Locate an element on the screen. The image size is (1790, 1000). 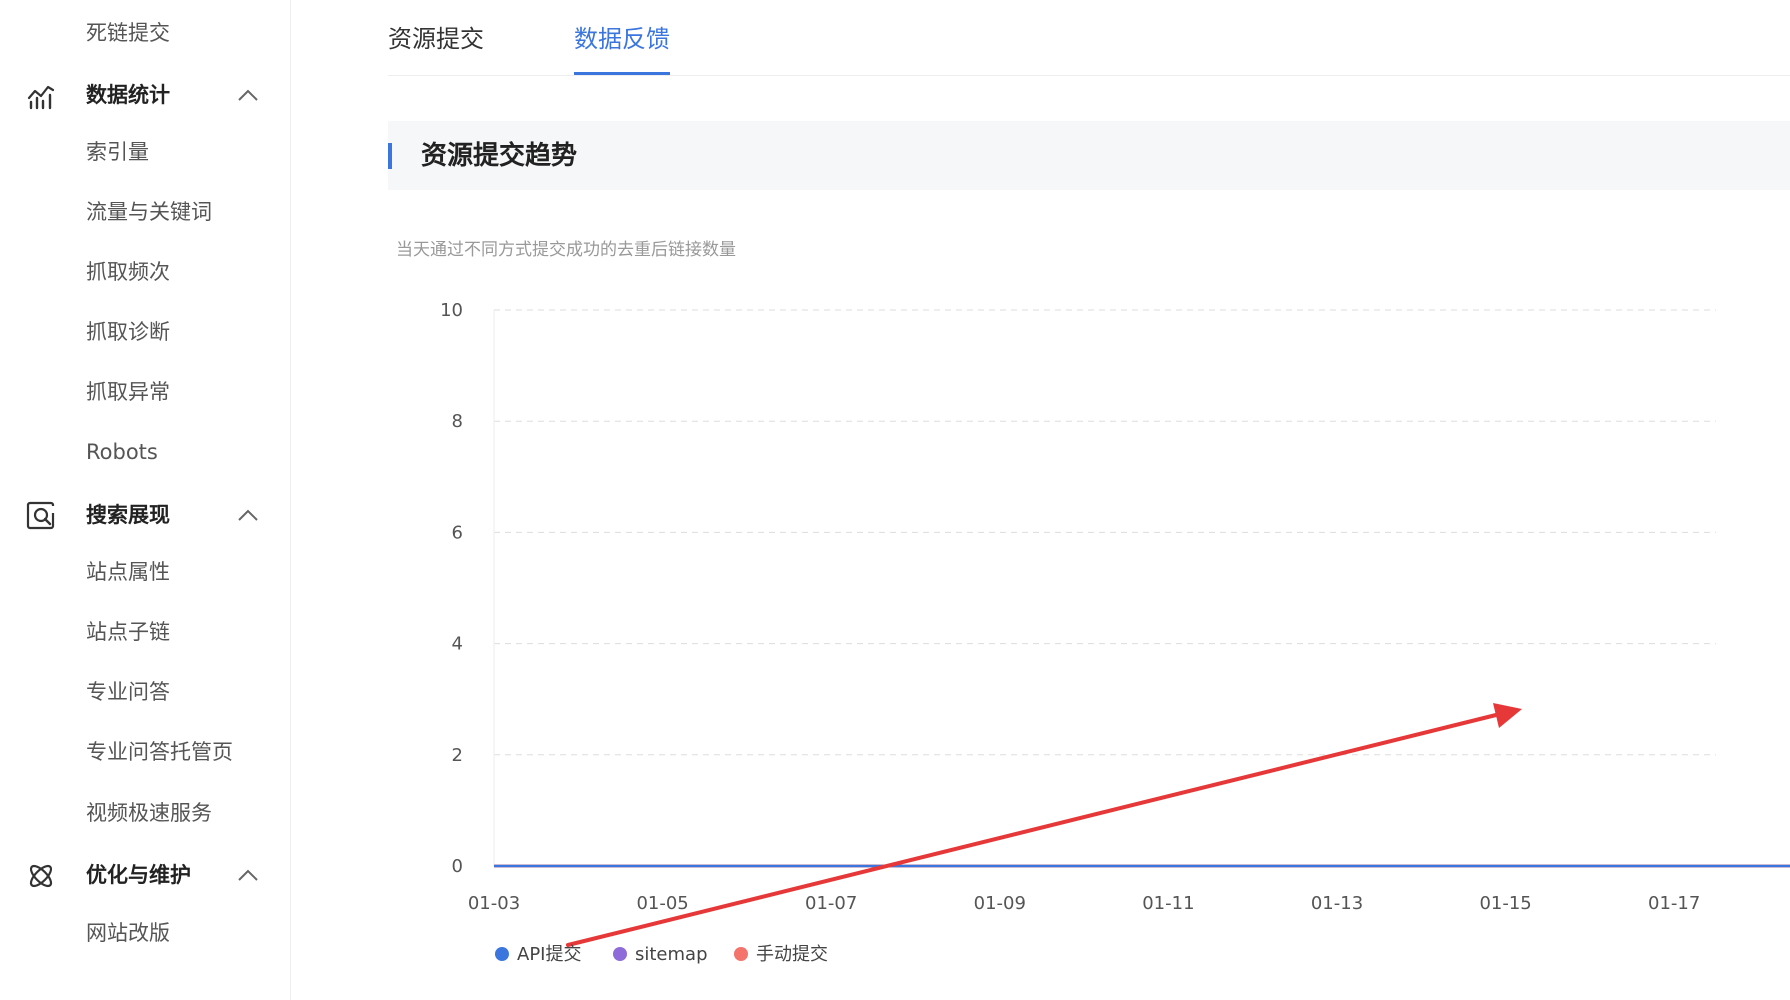
x-tick-label: 01-15 is located at coordinates (1505, 903).